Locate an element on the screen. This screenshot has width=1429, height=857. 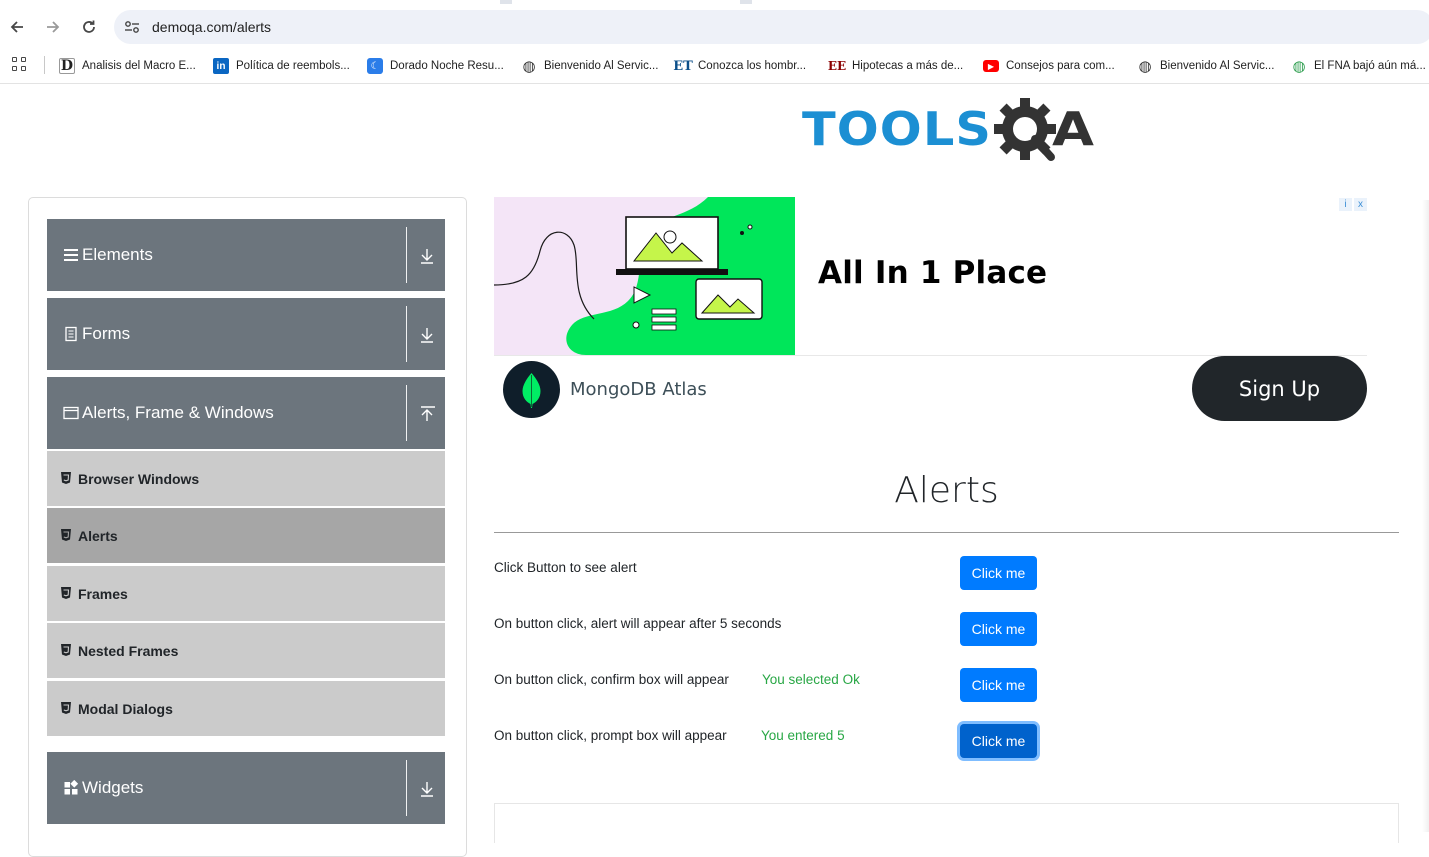
group-alerts-frame-windows: Alerts, Frame & Windows is located at coordinates (246, 413).